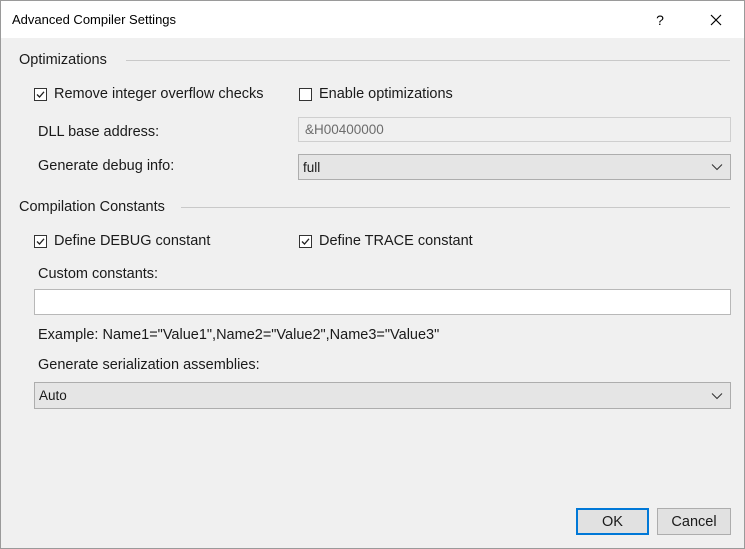 The image size is (745, 549). Describe the element at coordinates (514, 129) in the screenshot. I see `dll-base-address-field: &H00400000` at that location.